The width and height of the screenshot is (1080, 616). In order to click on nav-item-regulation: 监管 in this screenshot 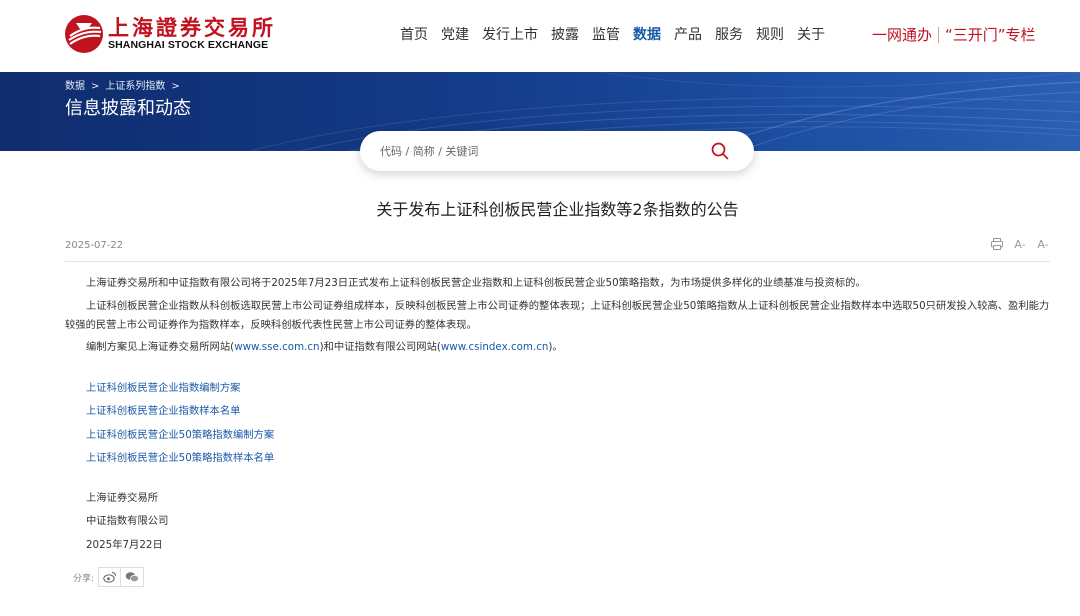, I will do `click(606, 35)`.